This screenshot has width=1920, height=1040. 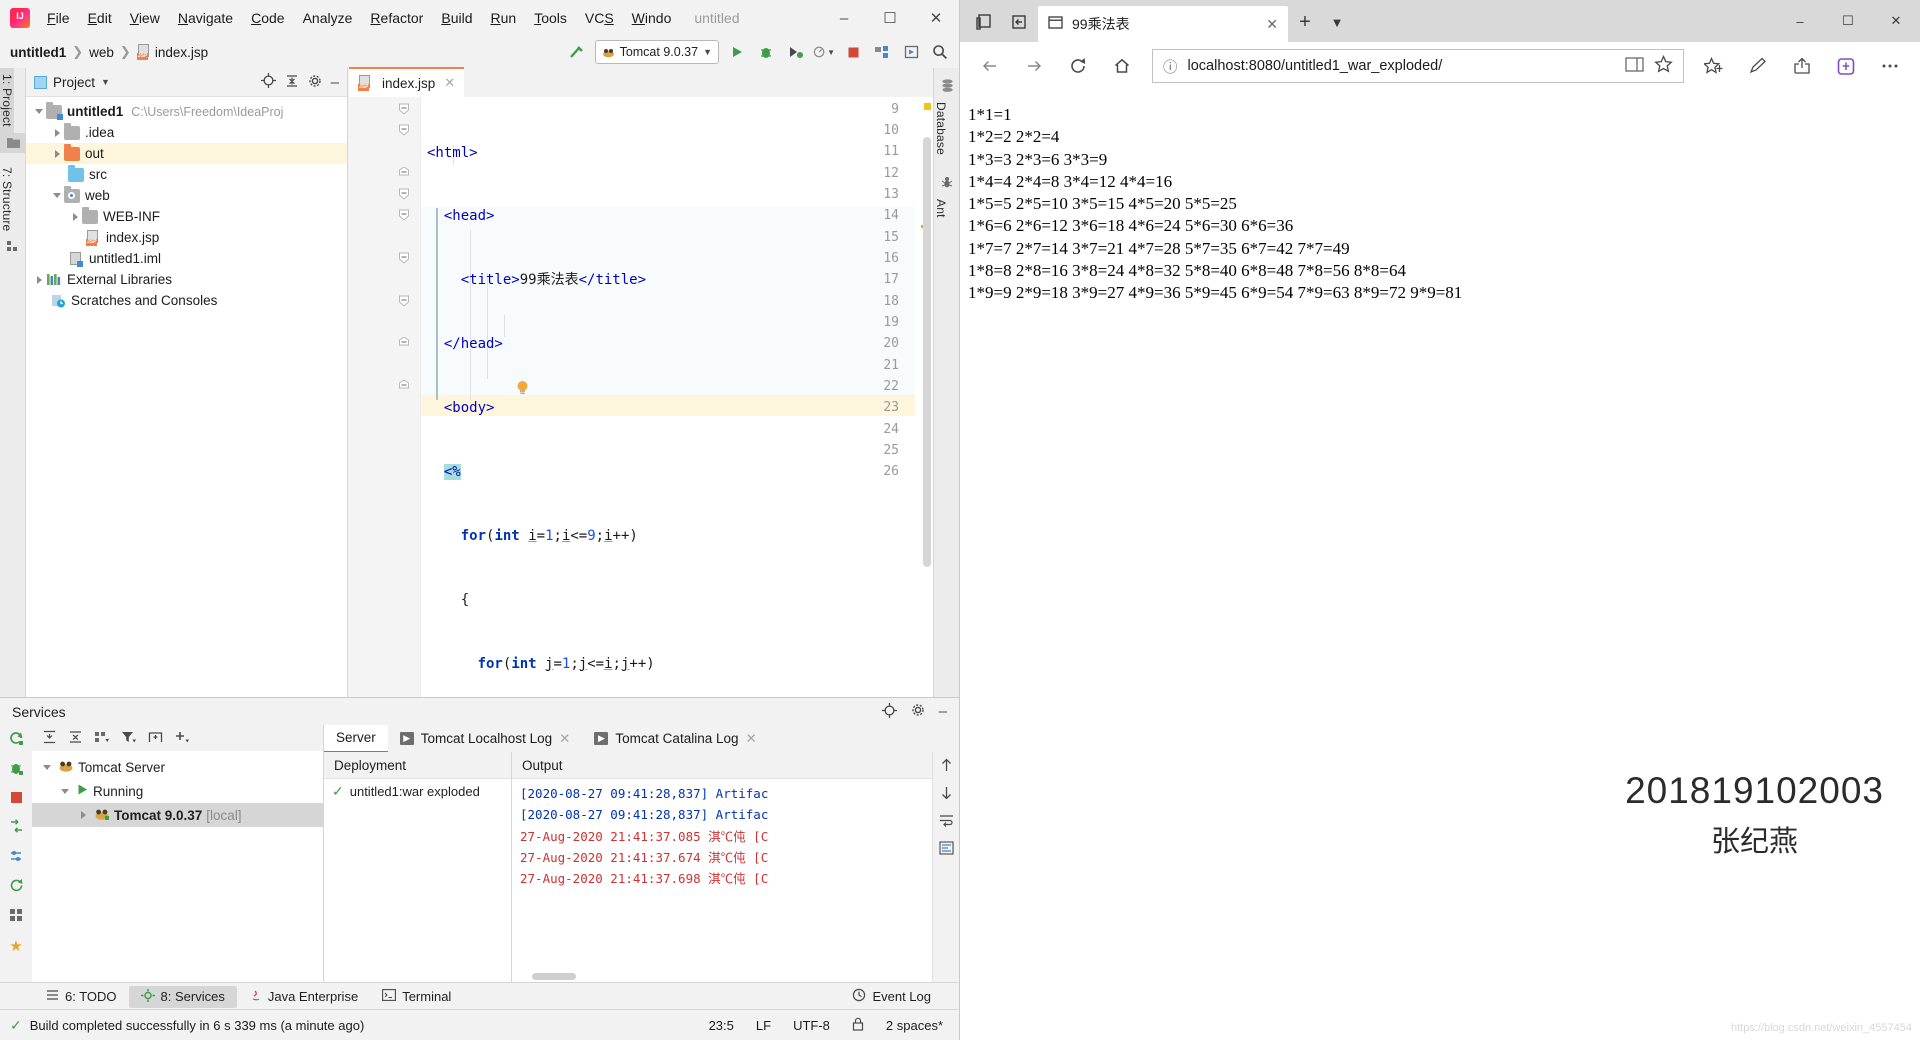 What do you see at coordinates (811, 1025) in the screenshot?
I see `status-encoding: UTF-8` at bounding box center [811, 1025].